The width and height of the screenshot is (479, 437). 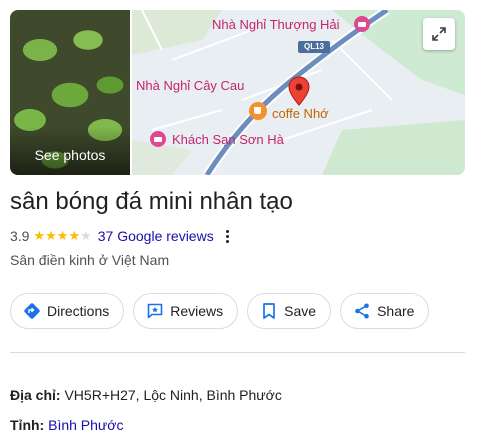 What do you see at coordinates (258, 111) in the screenshot?
I see `cafe-icon` at bounding box center [258, 111].